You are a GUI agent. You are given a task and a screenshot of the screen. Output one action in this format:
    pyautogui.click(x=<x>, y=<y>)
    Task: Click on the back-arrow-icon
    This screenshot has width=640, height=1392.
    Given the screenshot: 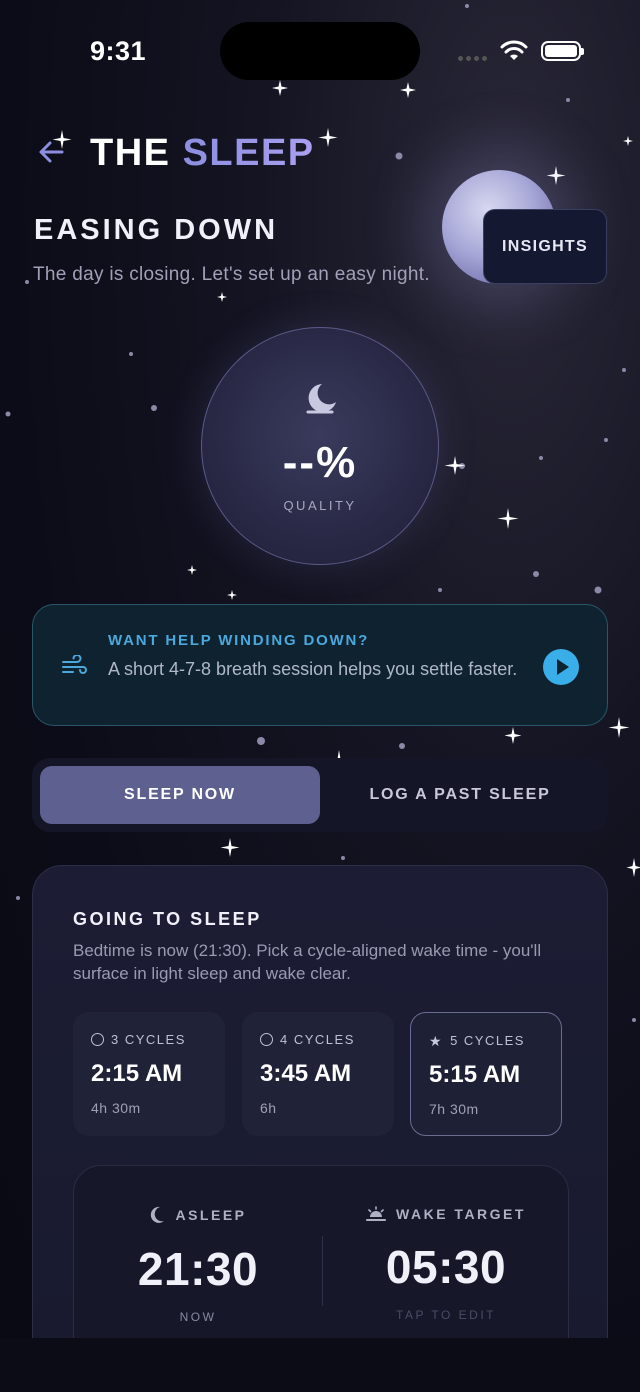 What is the action you would take?
    pyautogui.click(x=52, y=152)
    